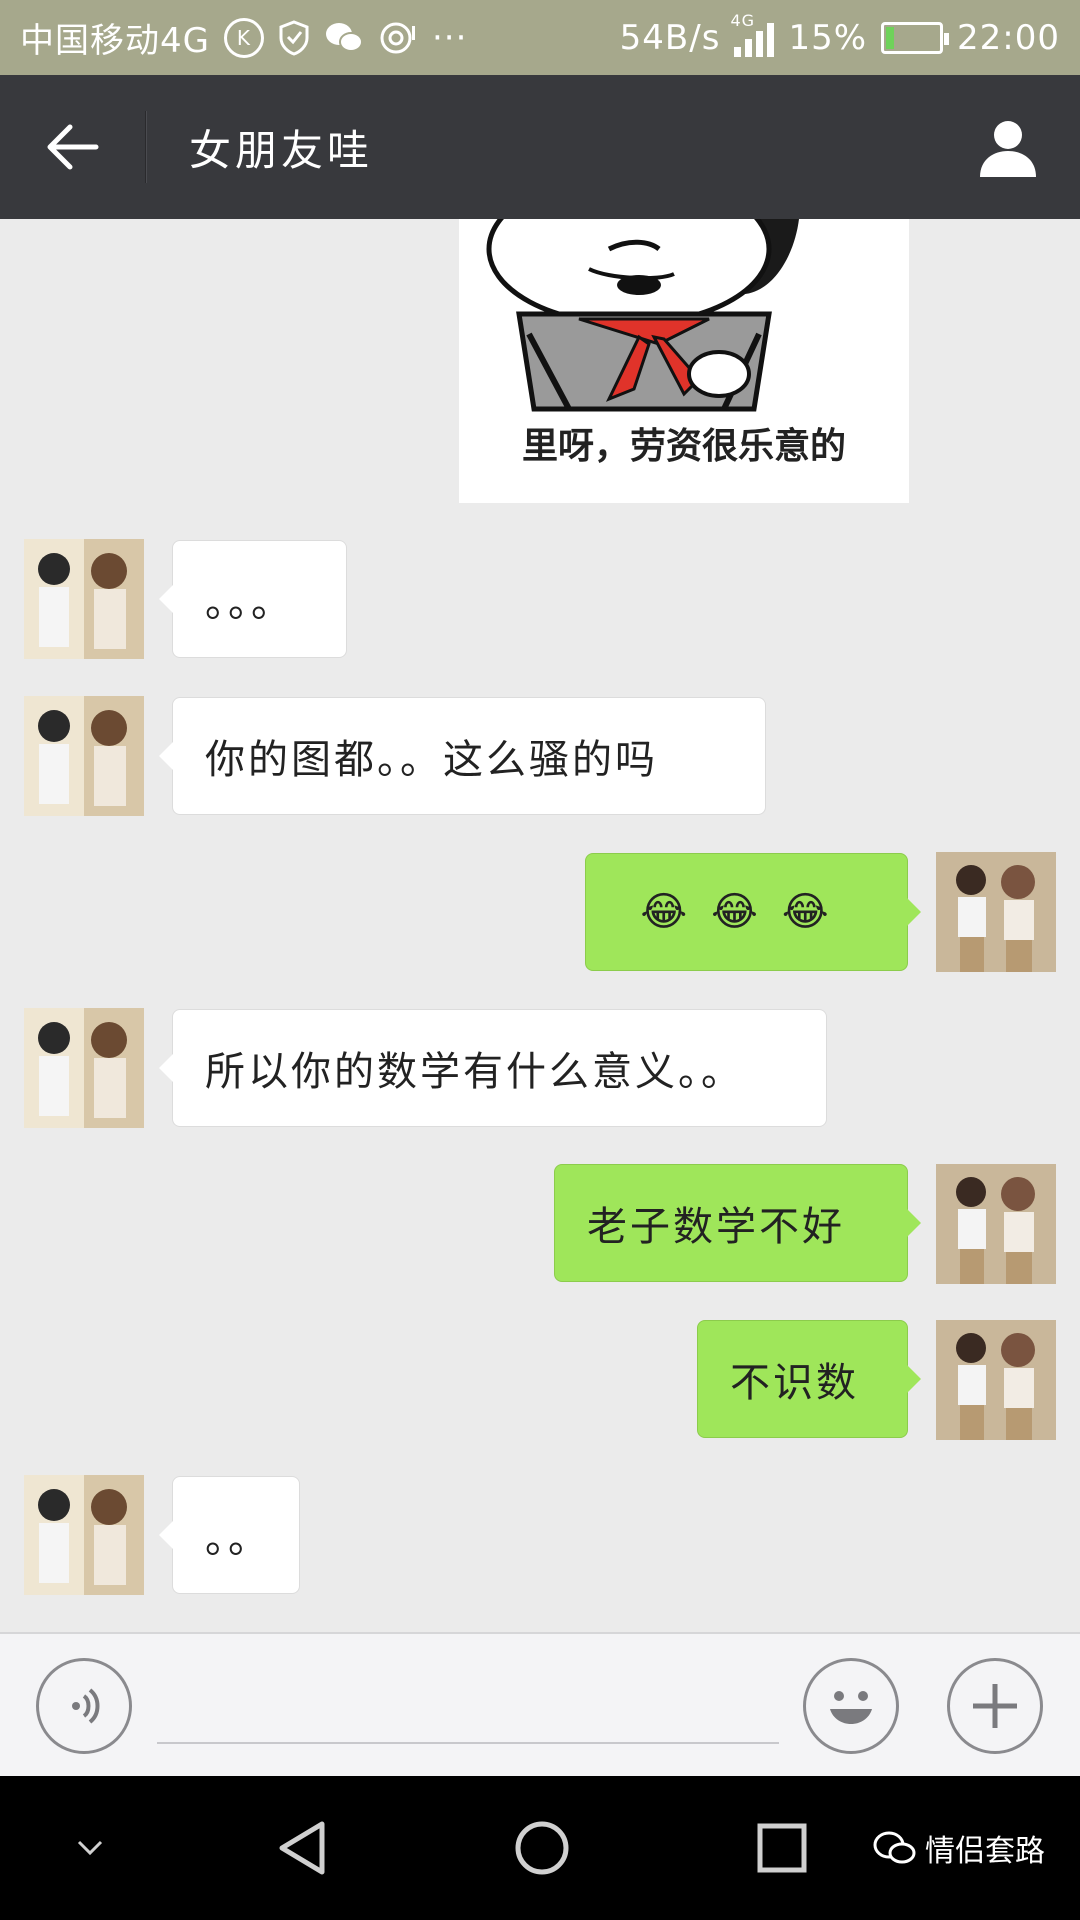 Image resolution: width=1080 pixels, height=1920 pixels. I want to click on message-text: 你的图都。。这么骚的吗, so click(431, 760).